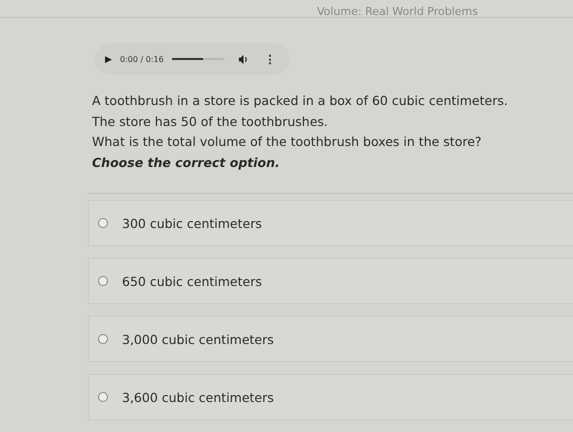  What do you see at coordinates (270, 59) in the screenshot?
I see `more-button: ⋮` at bounding box center [270, 59].